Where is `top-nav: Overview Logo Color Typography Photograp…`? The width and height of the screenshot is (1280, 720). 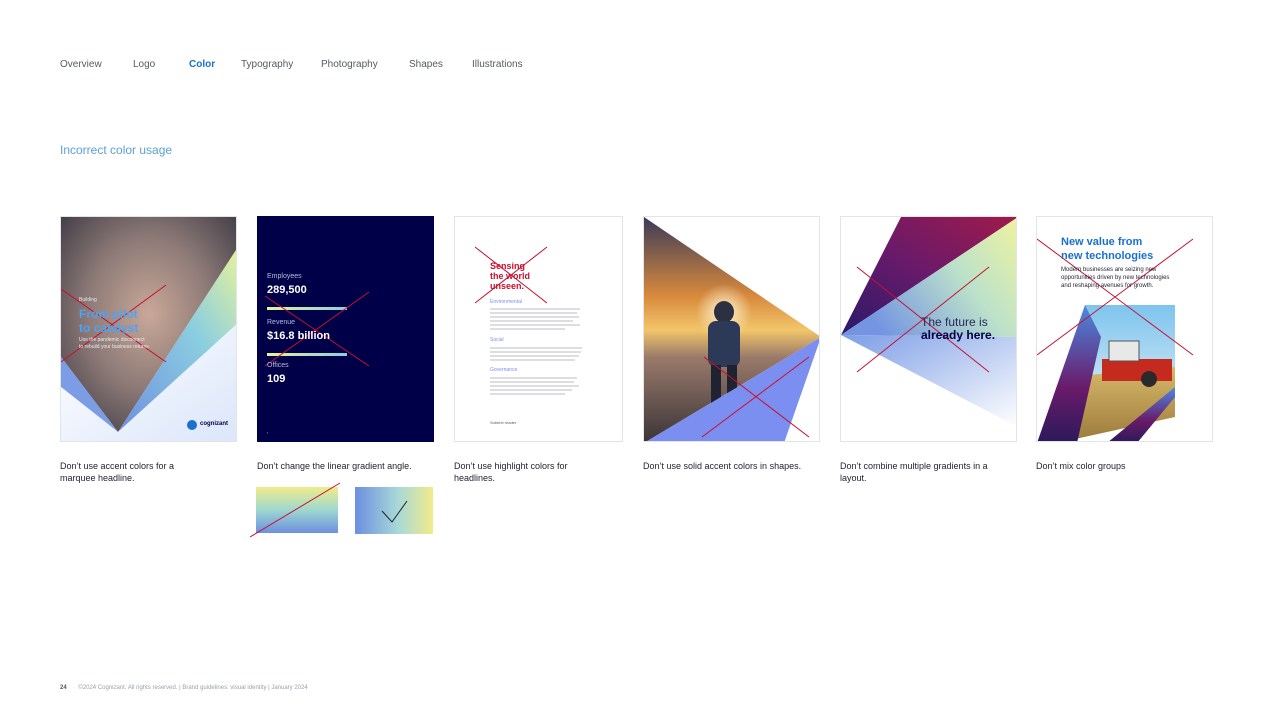
top-nav: Overview Logo Color Typography Photograp… is located at coordinates (306, 64).